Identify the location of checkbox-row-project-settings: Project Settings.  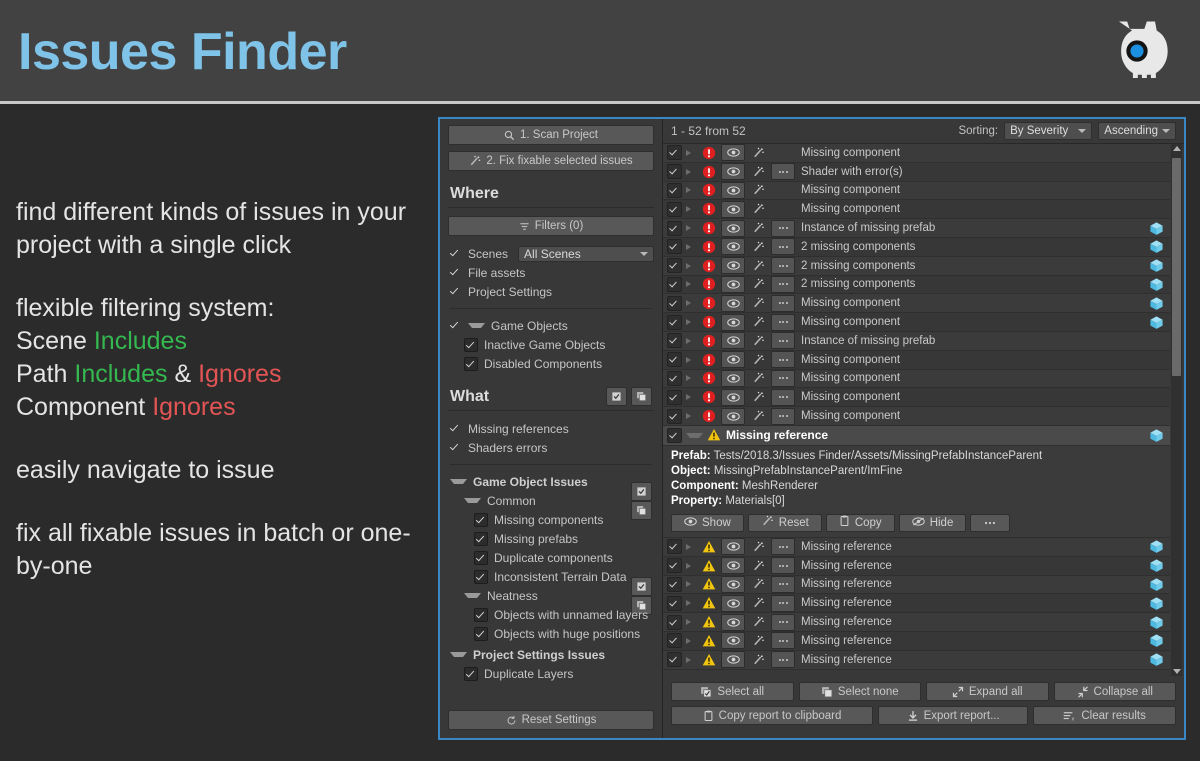
(551, 291).